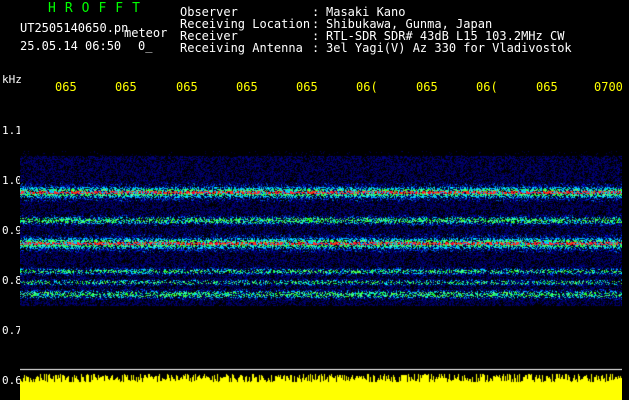 The image size is (629, 400). Describe the element at coordinates (12, 79) in the screenshot. I see `unit-label: kHz` at that location.